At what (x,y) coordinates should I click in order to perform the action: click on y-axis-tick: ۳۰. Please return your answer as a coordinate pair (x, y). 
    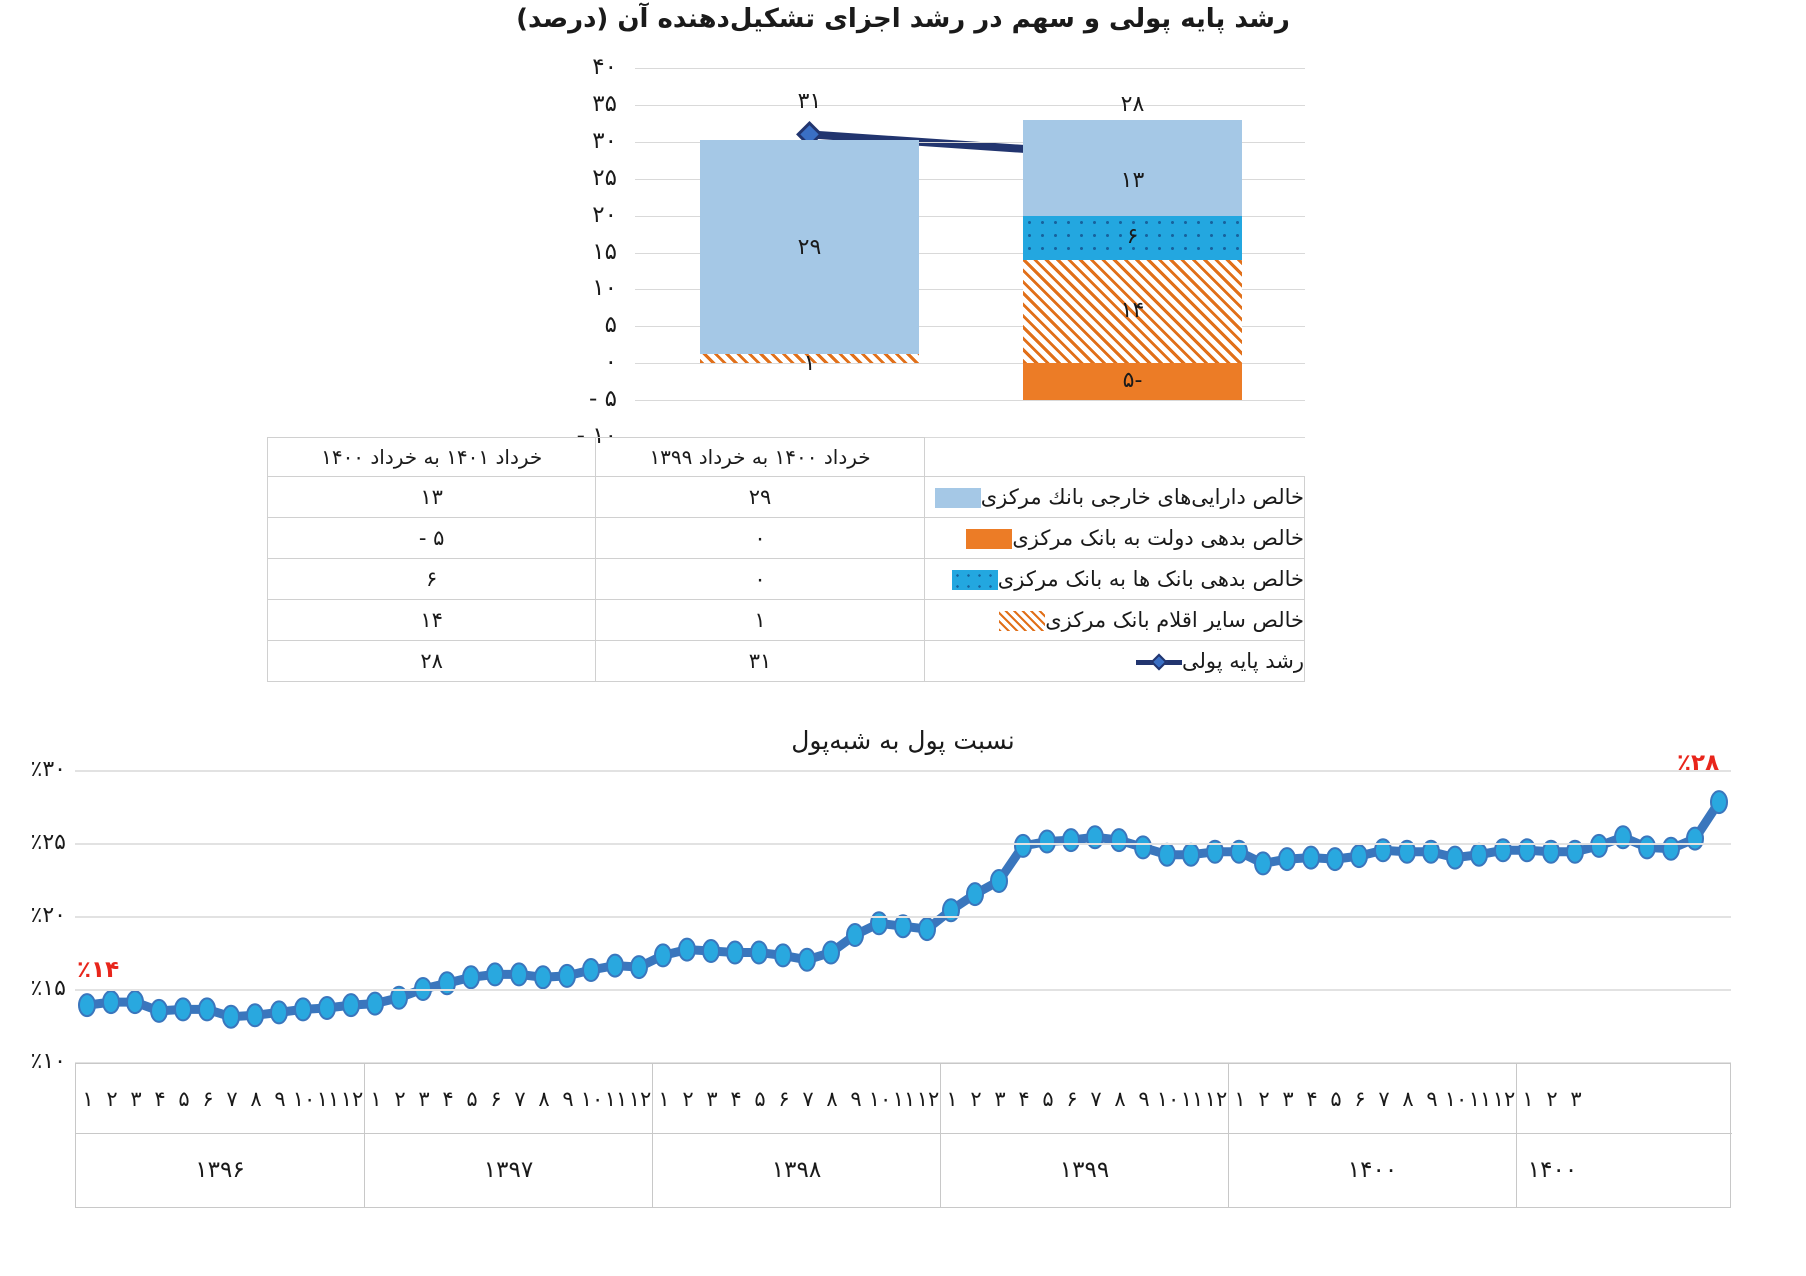
    Looking at the image, I should click on (604, 140).